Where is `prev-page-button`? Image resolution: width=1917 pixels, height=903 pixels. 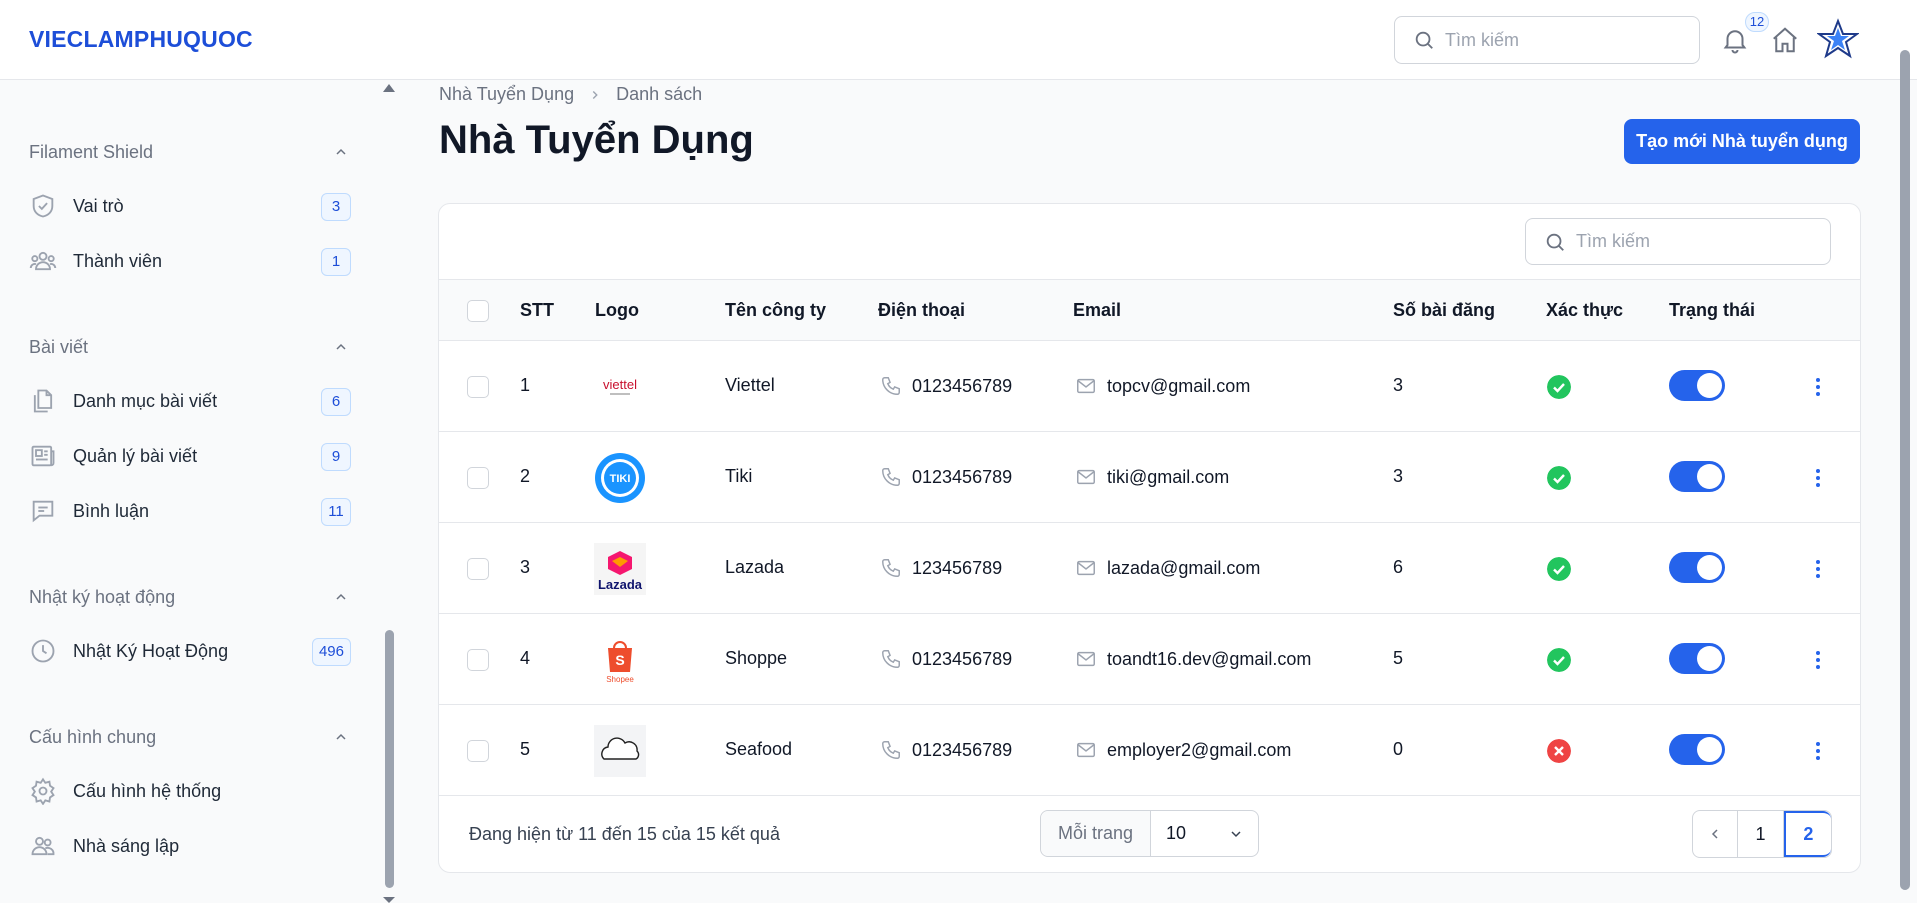 prev-page-button is located at coordinates (1716, 834).